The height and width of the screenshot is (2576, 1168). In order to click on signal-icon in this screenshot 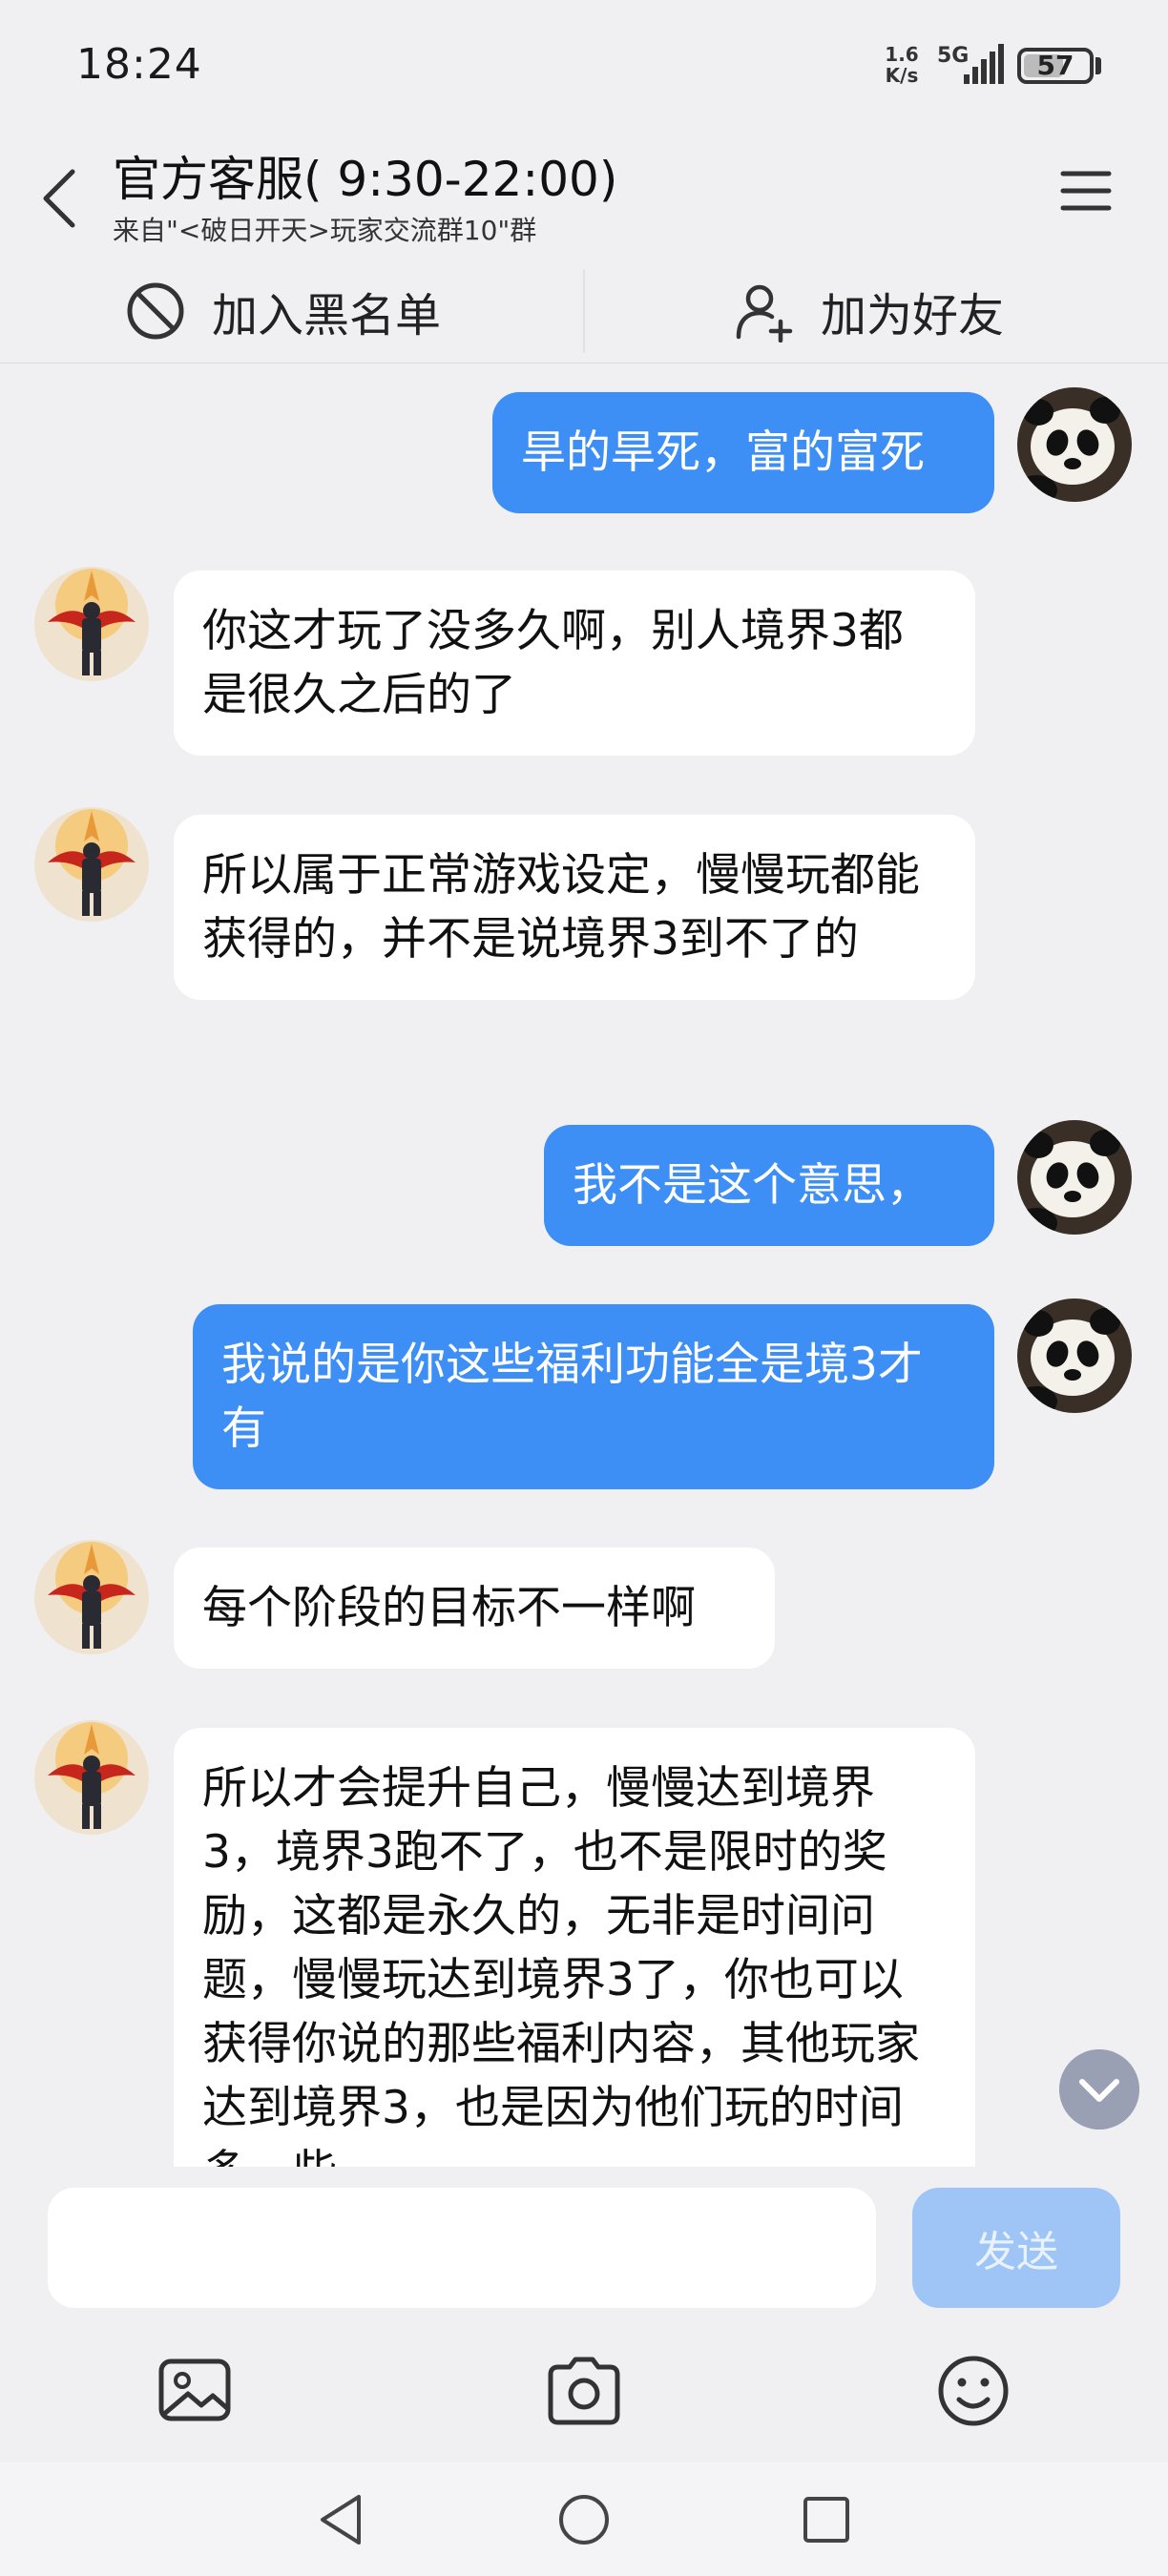, I will do `click(984, 64)`.